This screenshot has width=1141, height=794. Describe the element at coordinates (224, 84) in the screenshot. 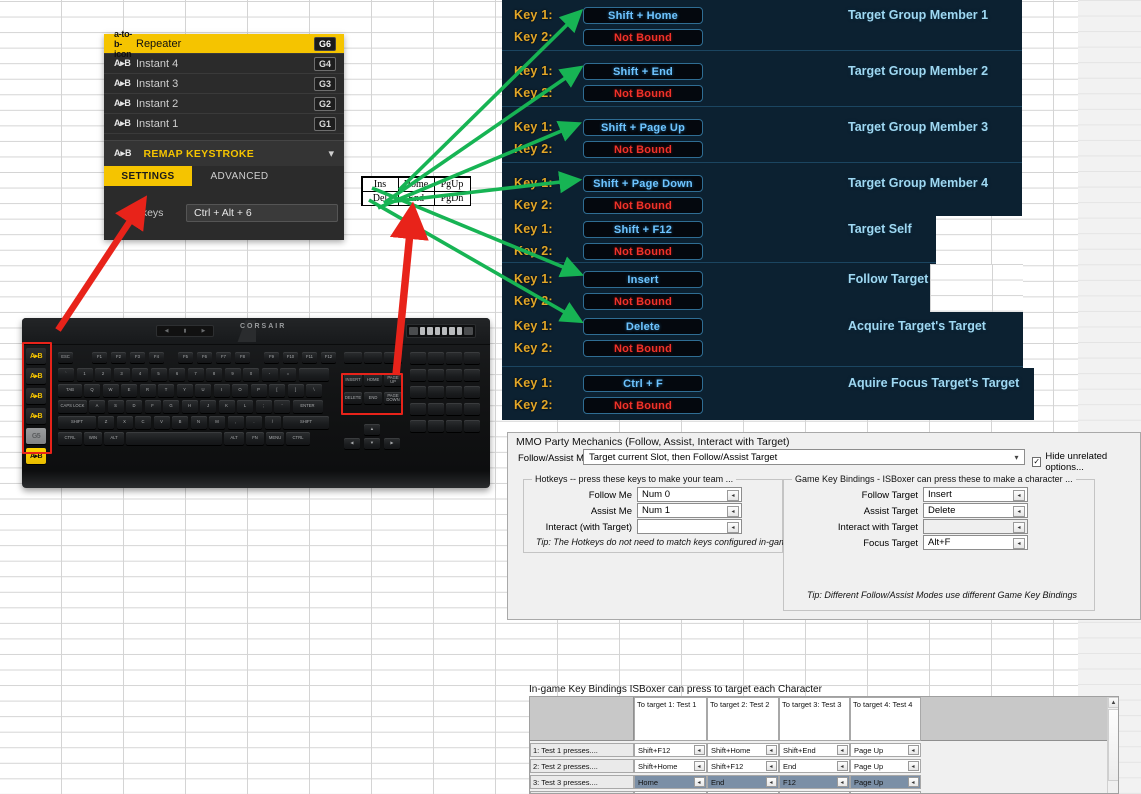

I see `cue-profile-row-instant-3: A▸B Instant 3 G3` at that location.